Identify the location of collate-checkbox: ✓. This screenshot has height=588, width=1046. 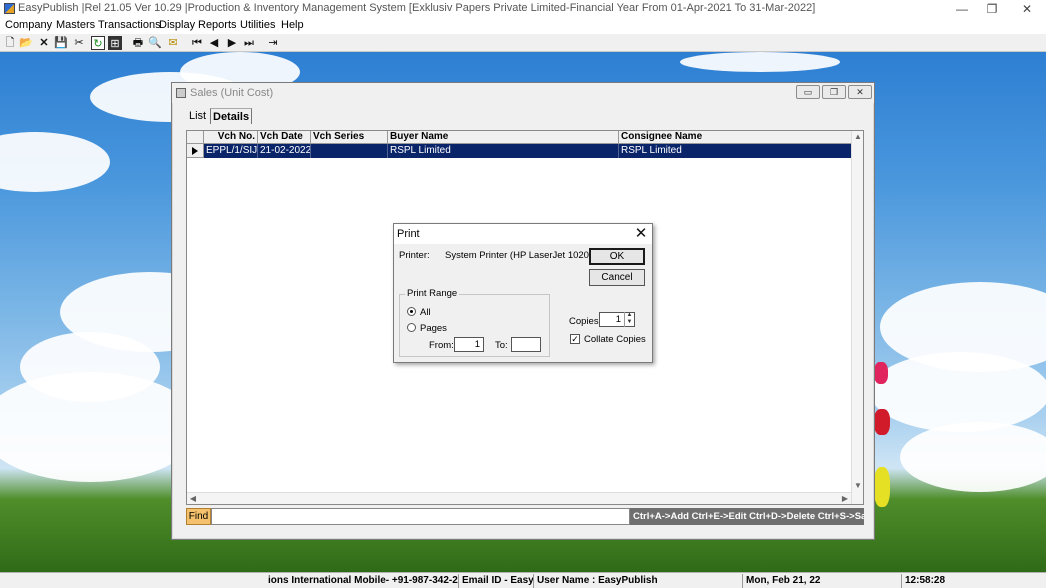
(575, 339).